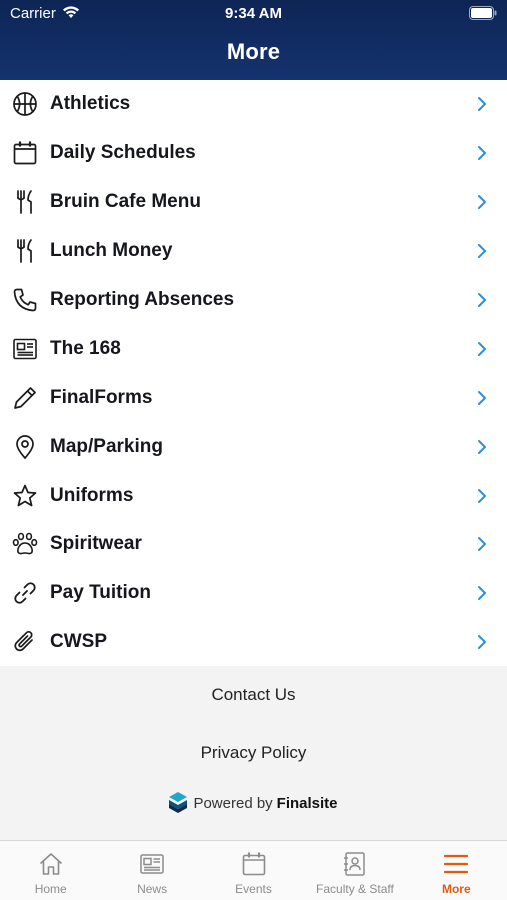 Image resolution: width=507 pixels, height=900 pixels. I want to click on menu-item-label: Pay Tuition, so click(100, 593).